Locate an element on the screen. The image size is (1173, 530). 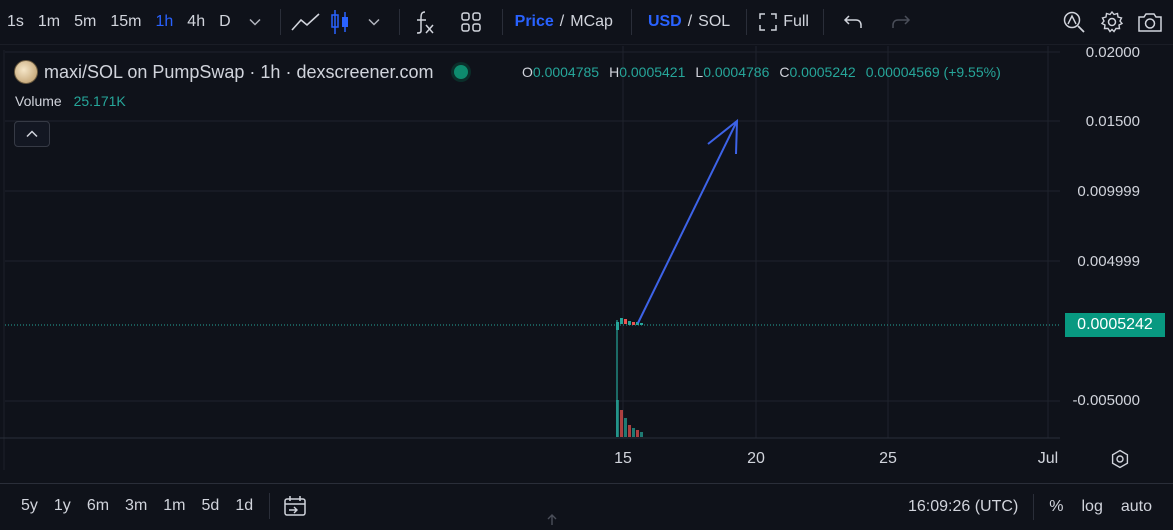
range-1m: 1m is located at coordinates (174, 506).